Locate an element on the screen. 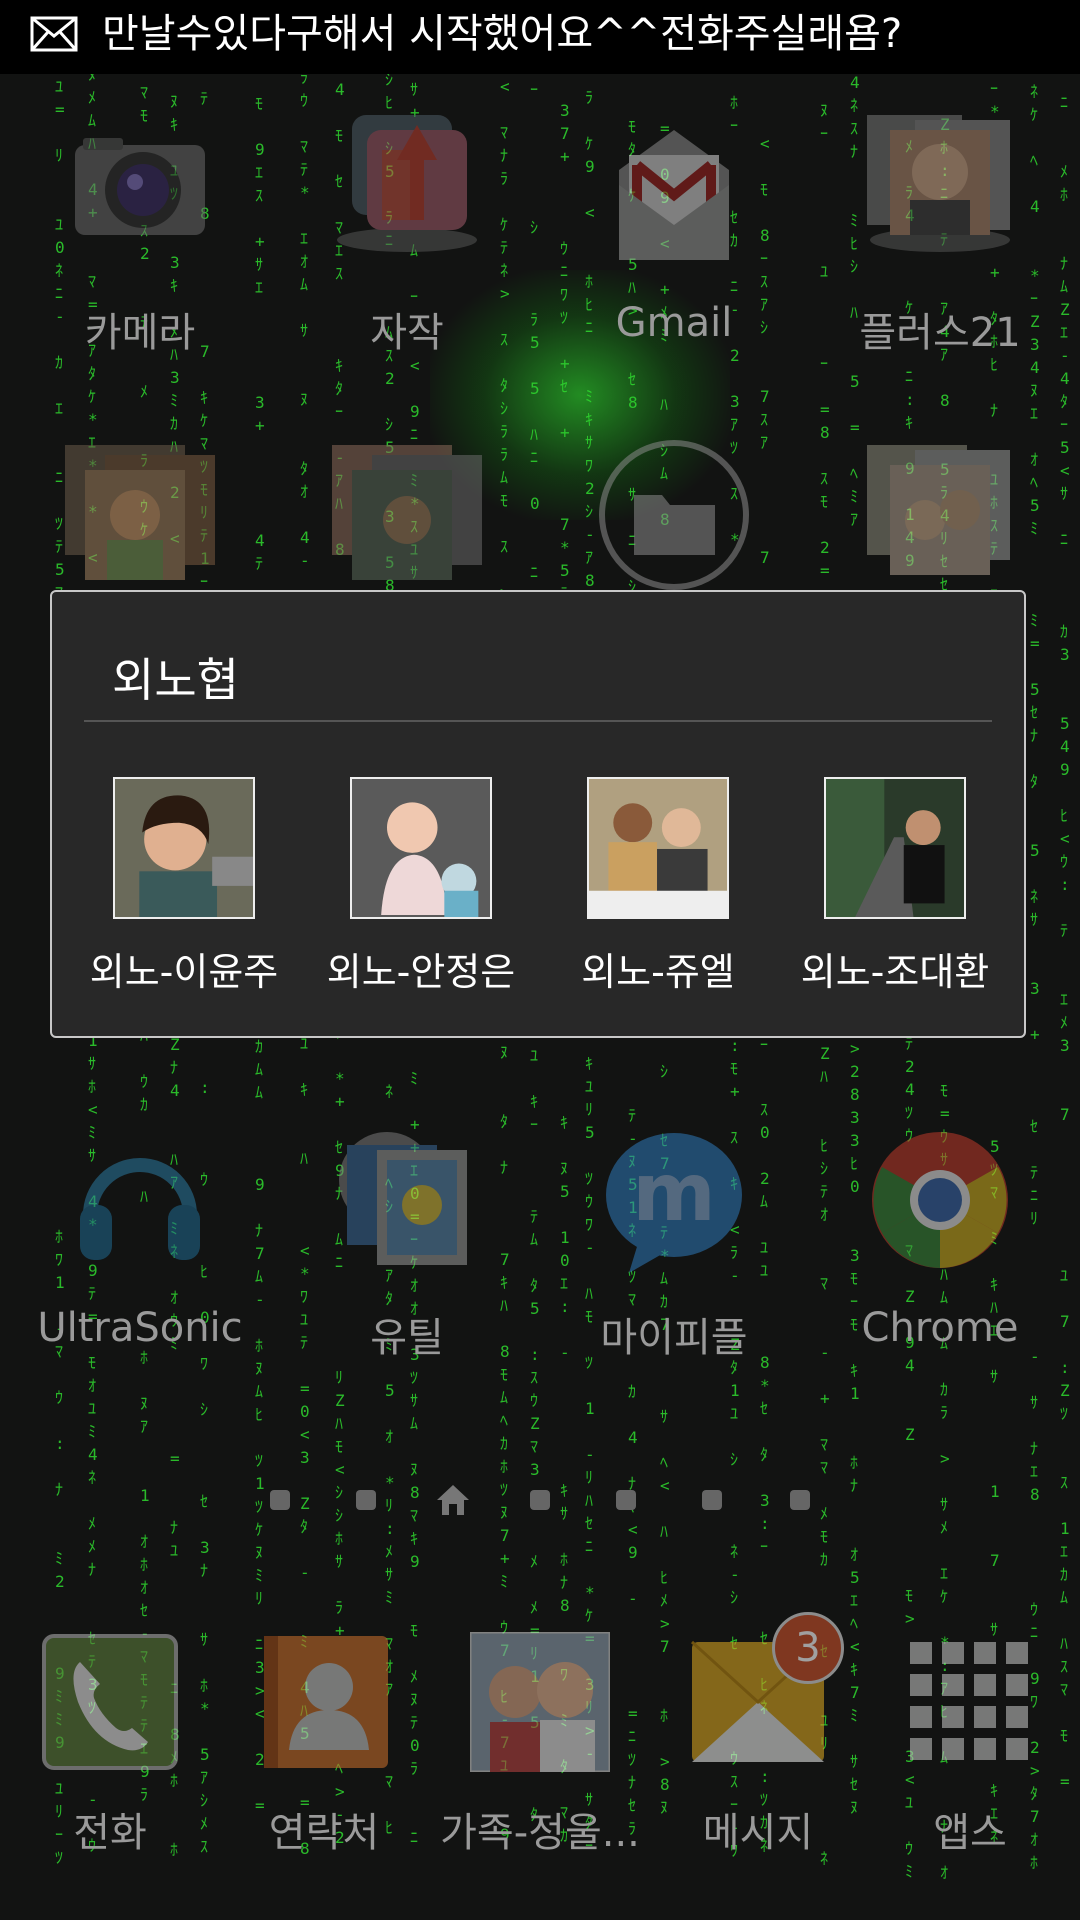 The height and width of the screenshot is (1920, 1080). unread-badge: 3 is located at coordinates (808, 1648).